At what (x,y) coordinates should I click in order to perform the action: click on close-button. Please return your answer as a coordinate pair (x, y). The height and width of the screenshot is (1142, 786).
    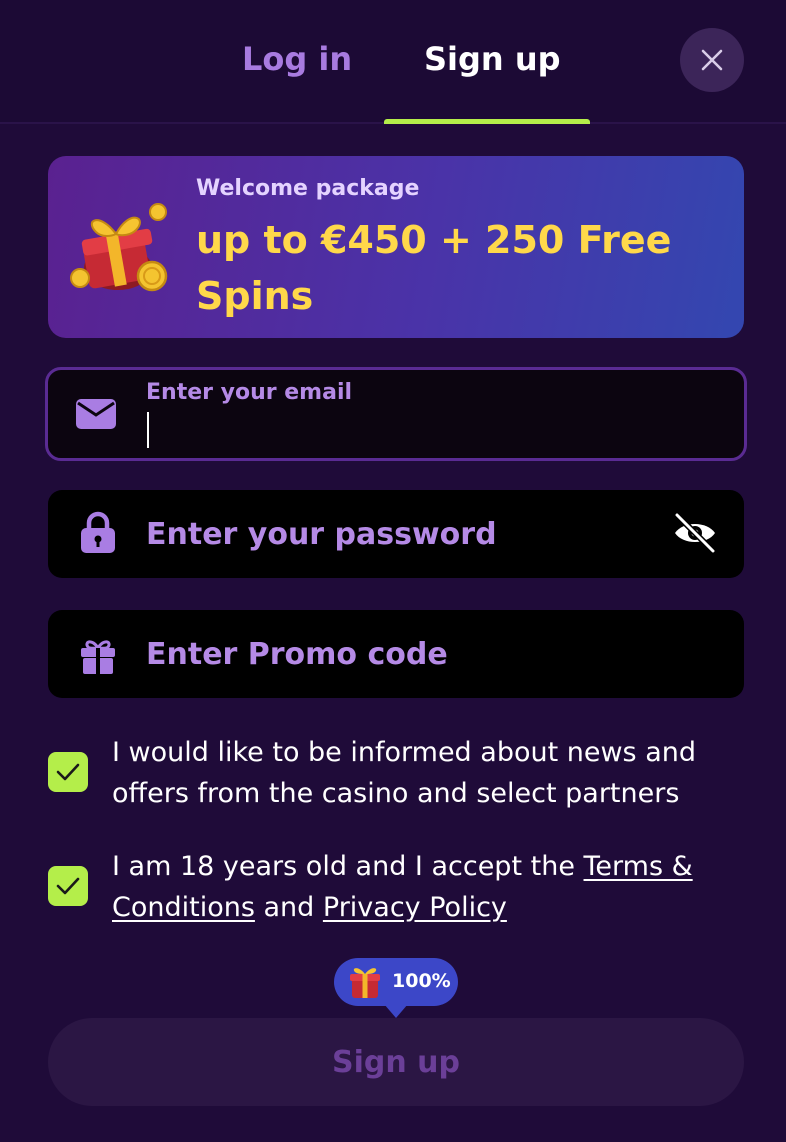
    Looking at the image, I should click on (712, 60).